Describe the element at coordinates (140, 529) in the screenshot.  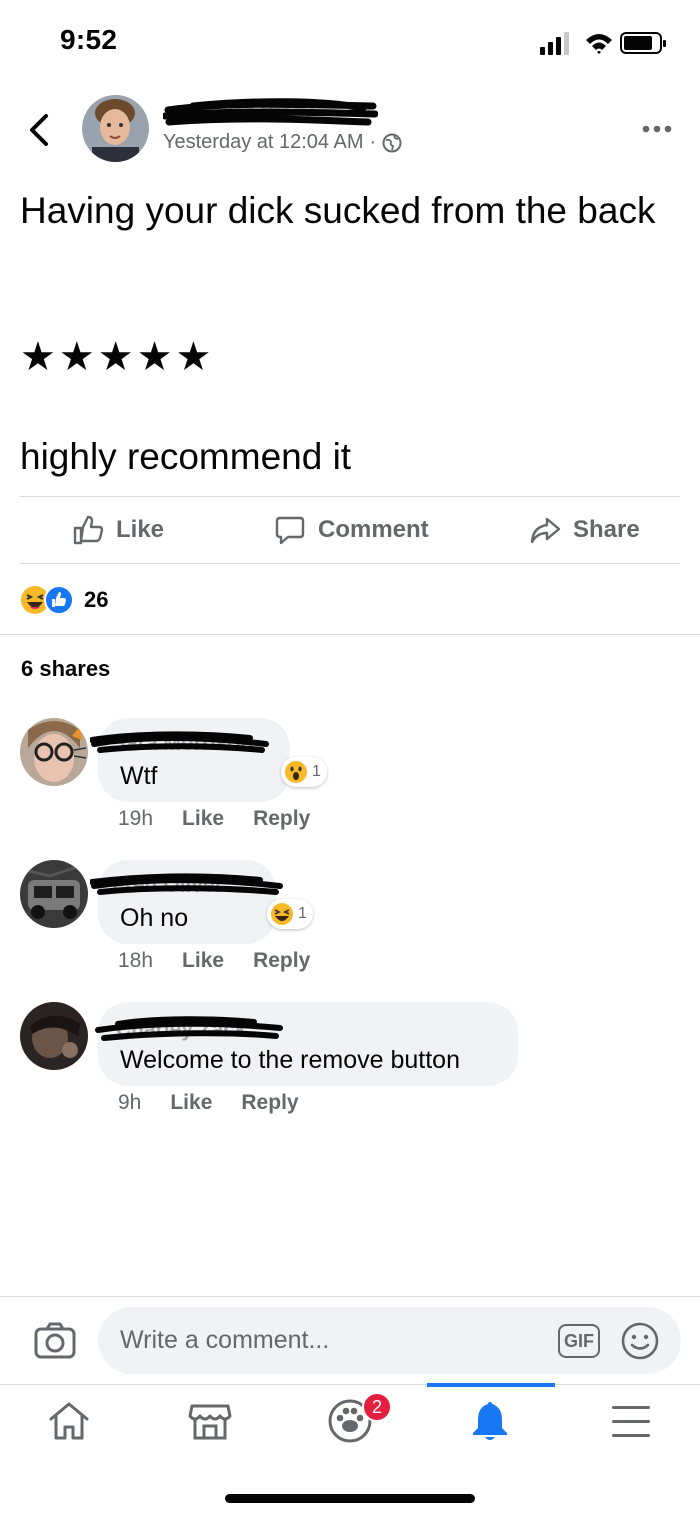
I see `like-label: Like` at that location.